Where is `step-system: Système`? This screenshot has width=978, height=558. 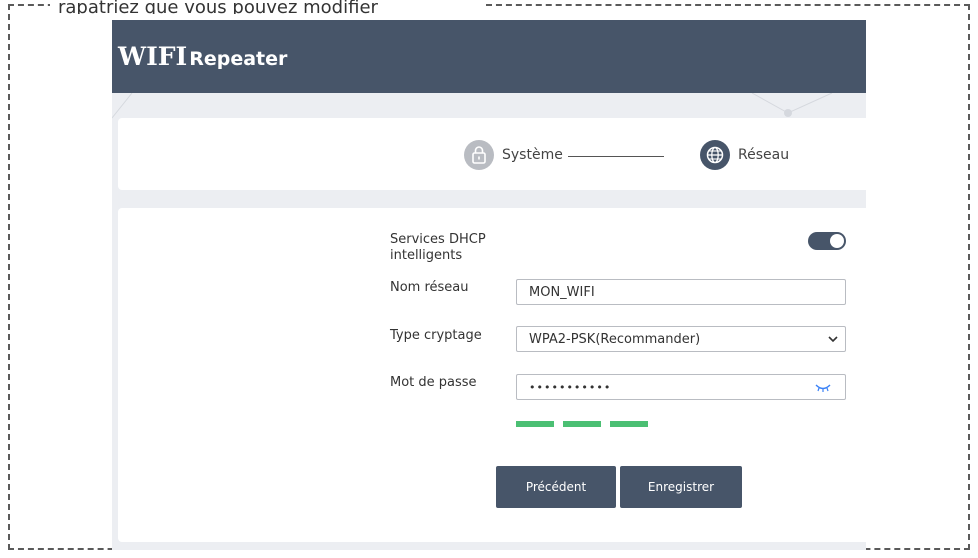
step-system: Système is located at coordinates (513, 155).